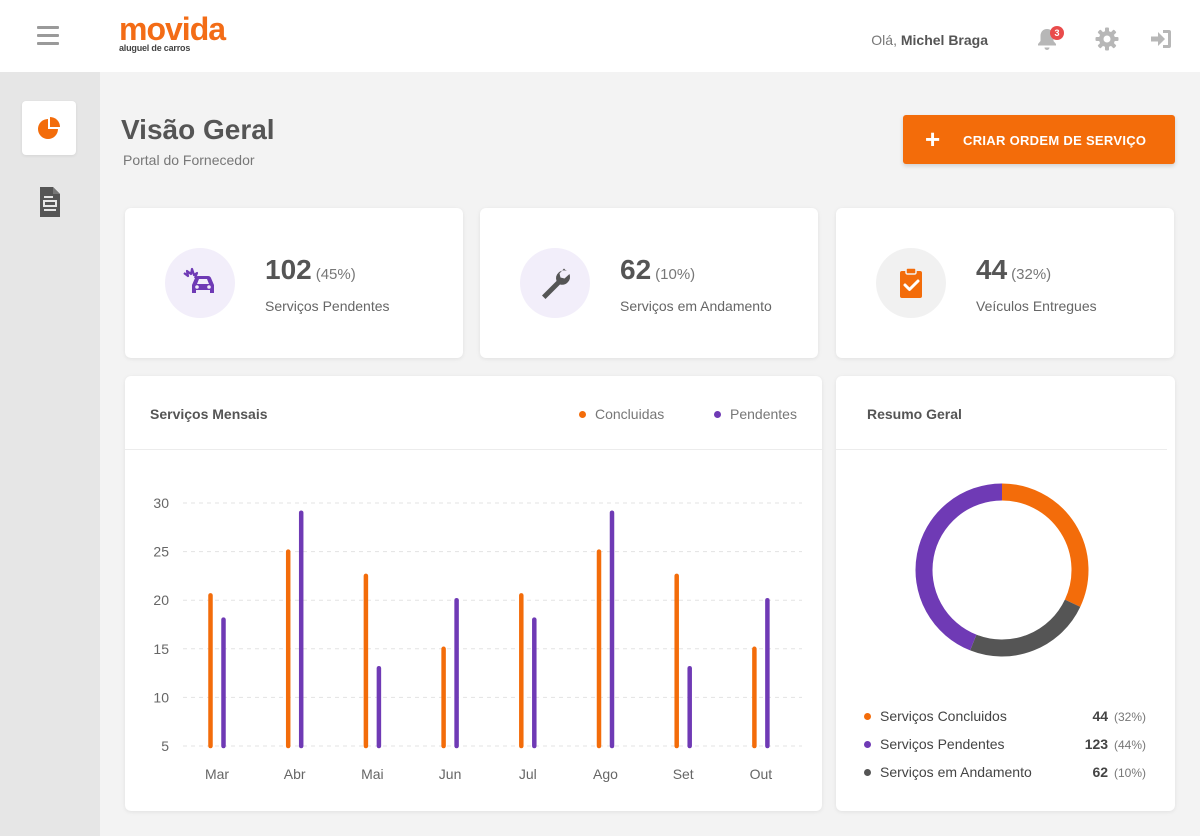  I want to click on create-service-order-button: + CRIAR ORDEM DE SERVIÇO, so click(1039, 139).